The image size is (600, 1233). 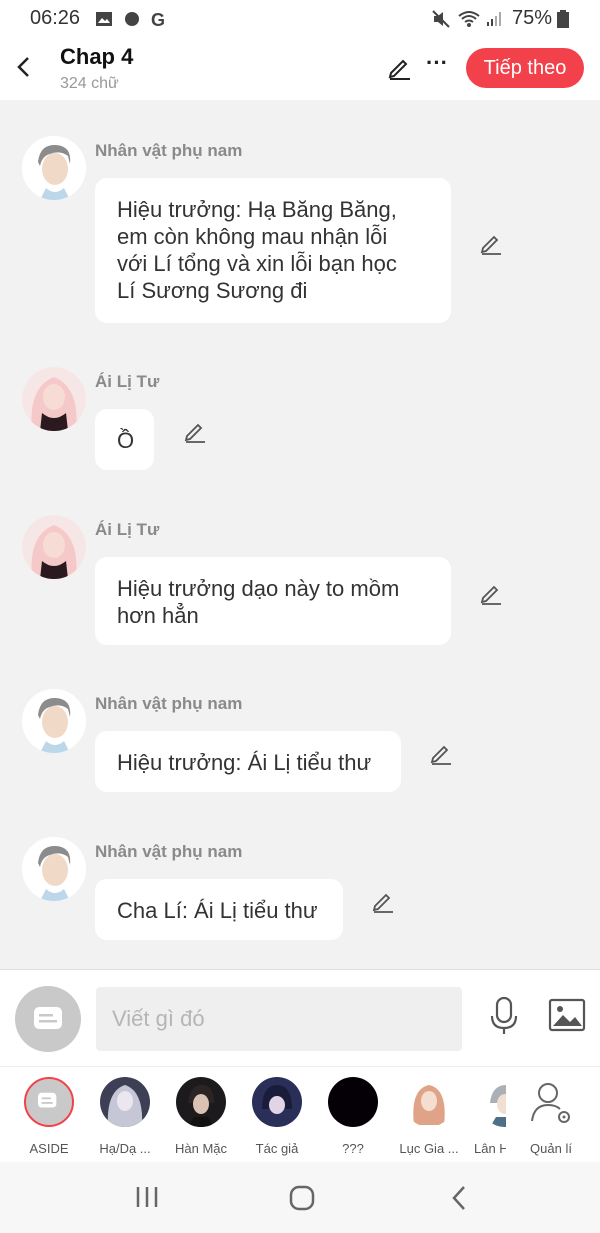 I want to click on character-label: Hàn Mặc, so click(x=201, y=1148).